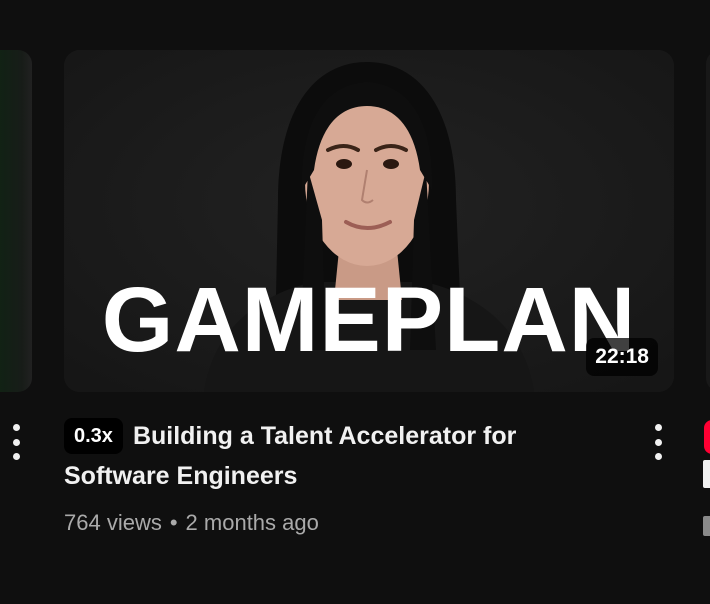 This screenshot has height=604, width=710. Describe the element at coordinates (622, 357) in the screenshot. I see `video-duration-badge: 22:18` at that location.